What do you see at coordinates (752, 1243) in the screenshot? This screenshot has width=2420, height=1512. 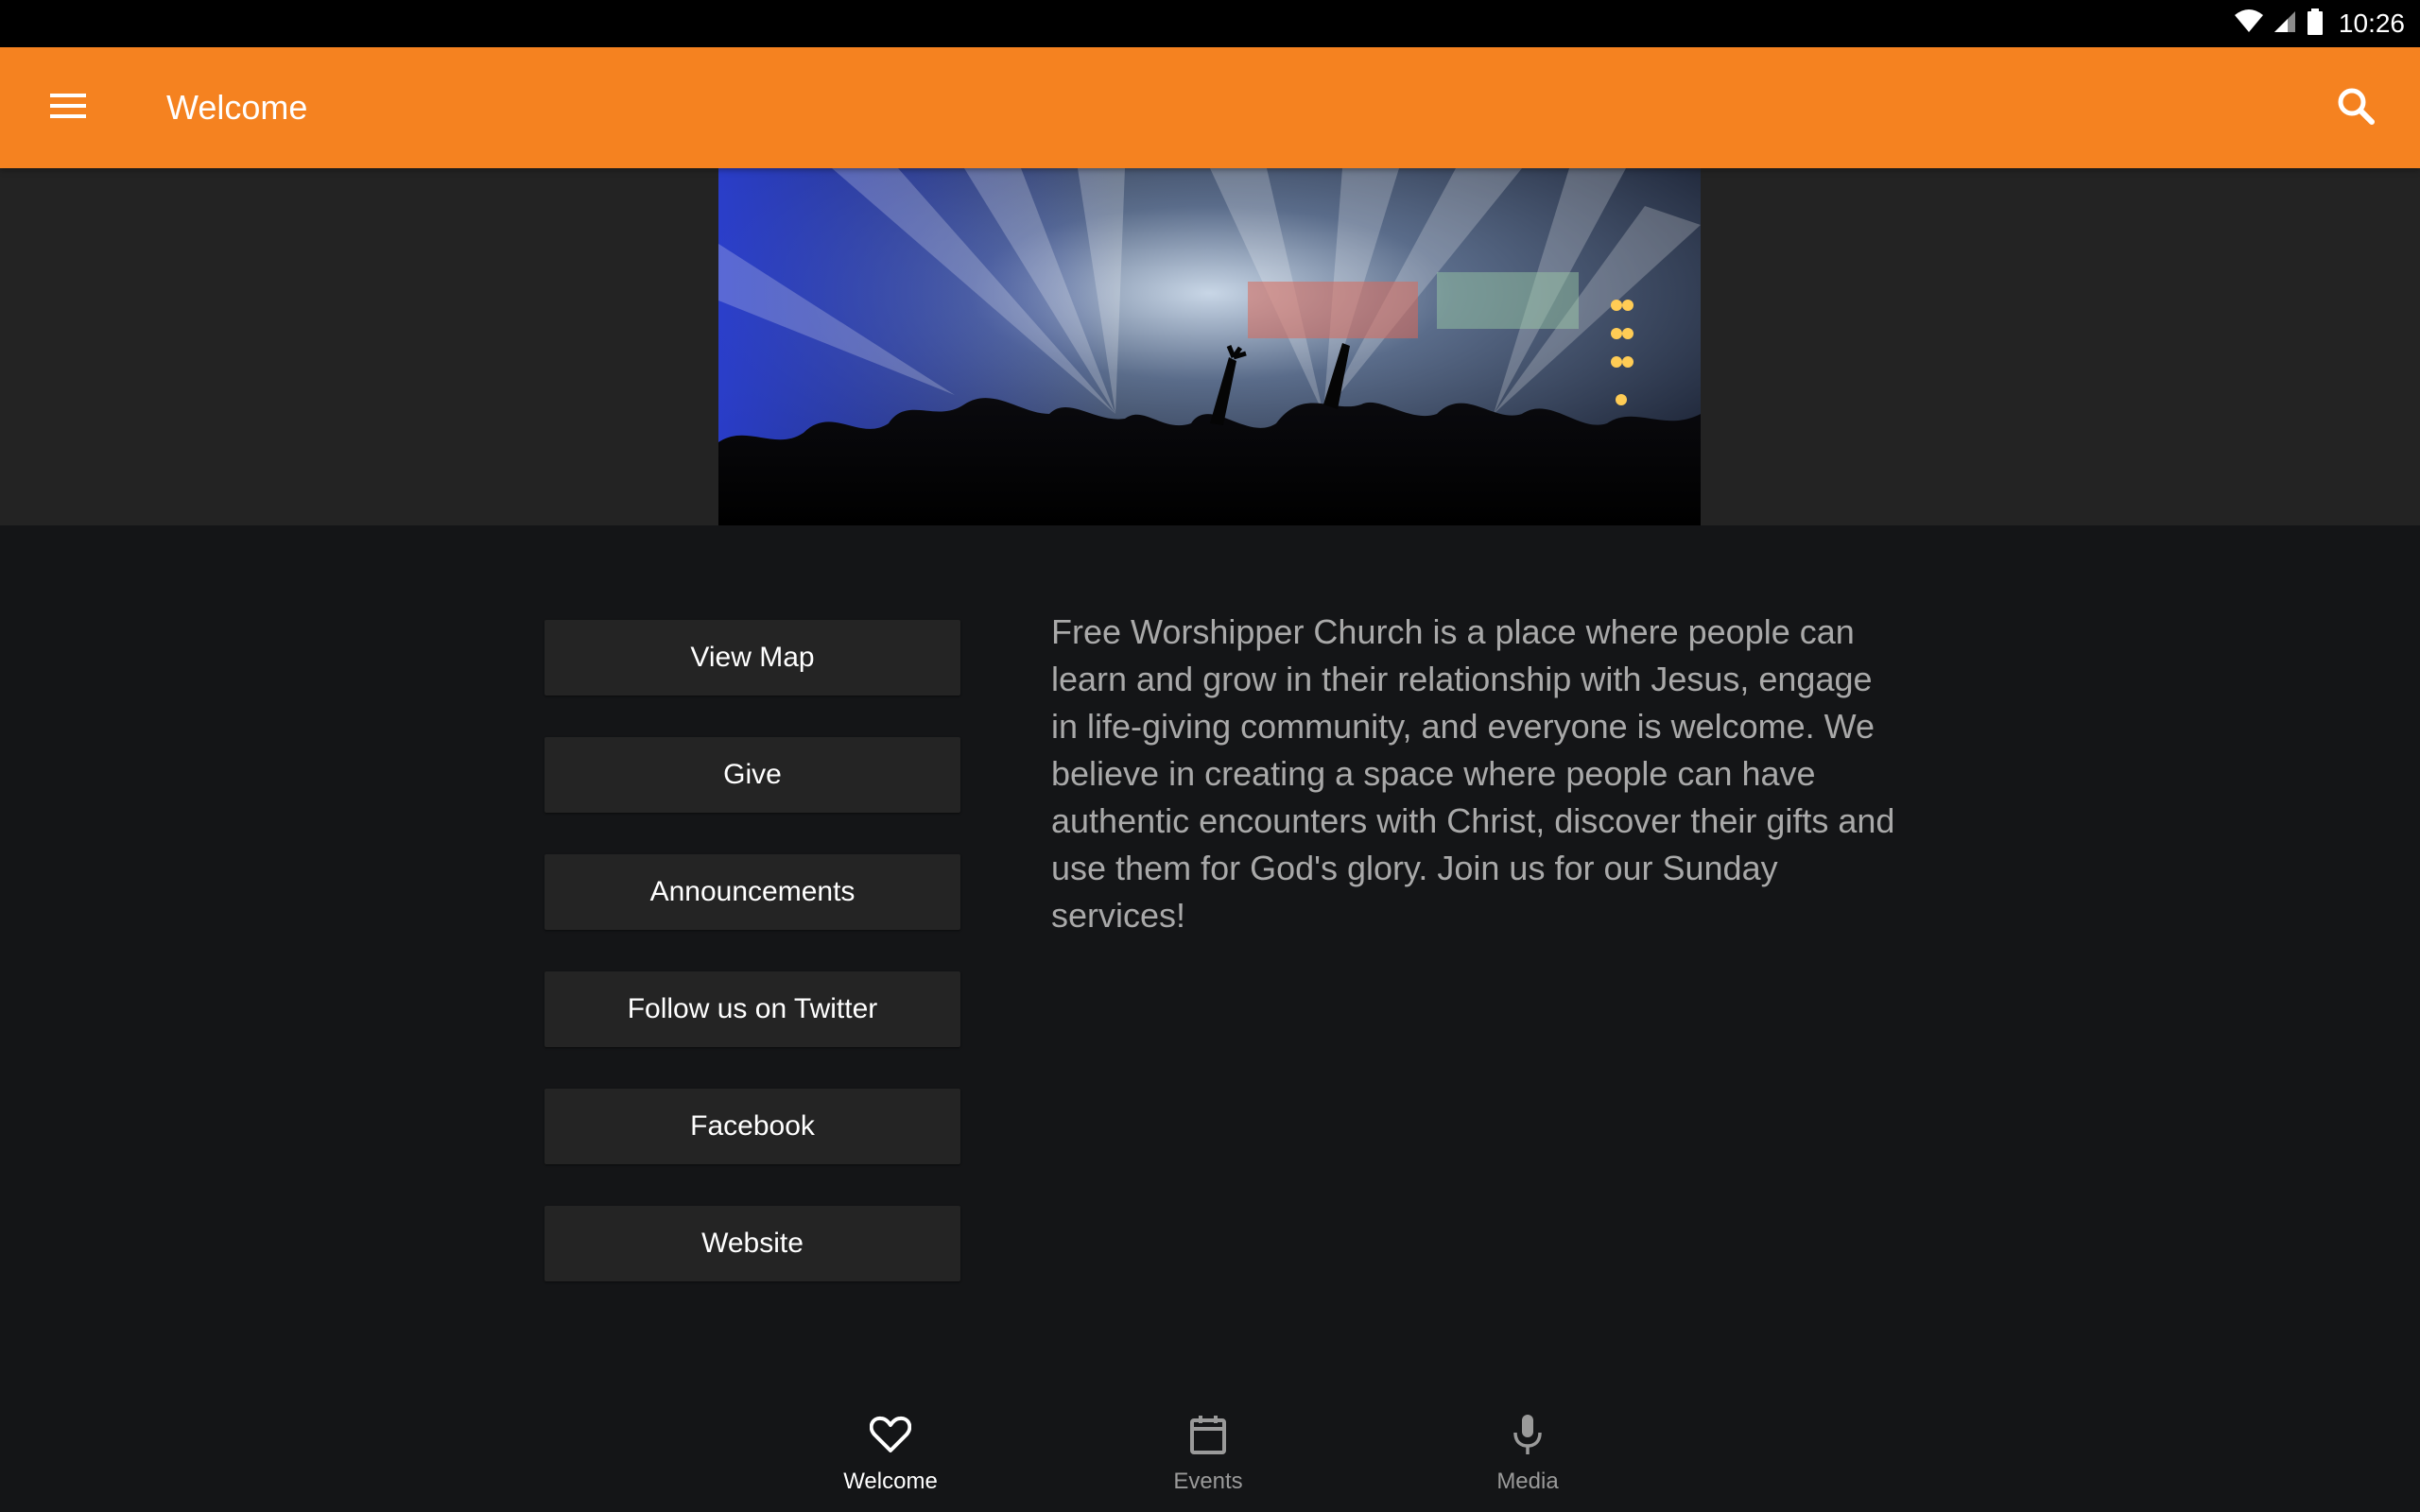 I see `website-button: Website` at bounding box center [752, 1243].